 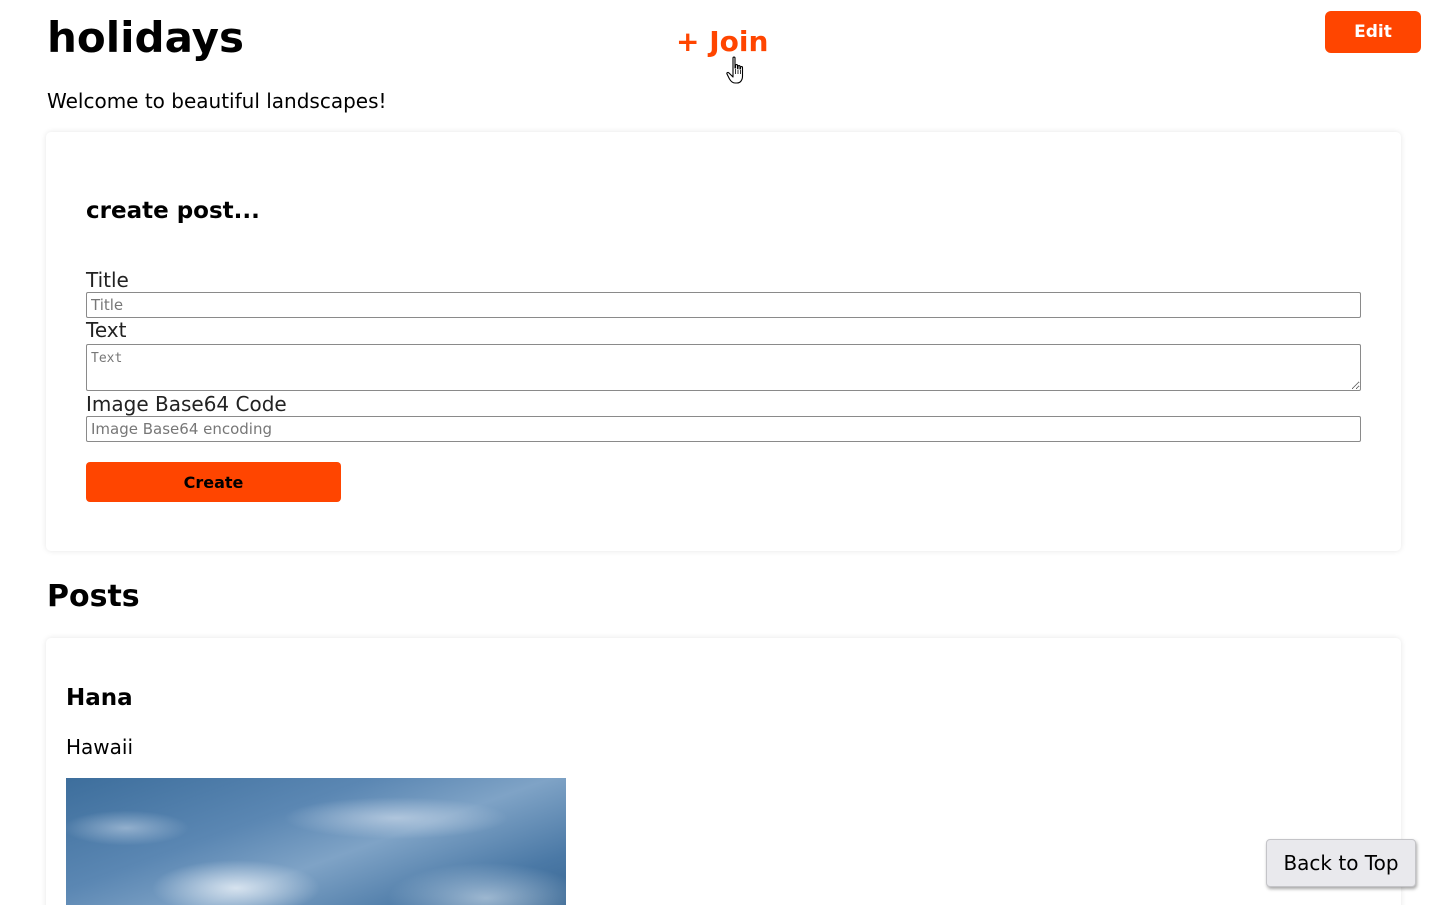 I want to click on text-textarea, so click(x=723, y=367).